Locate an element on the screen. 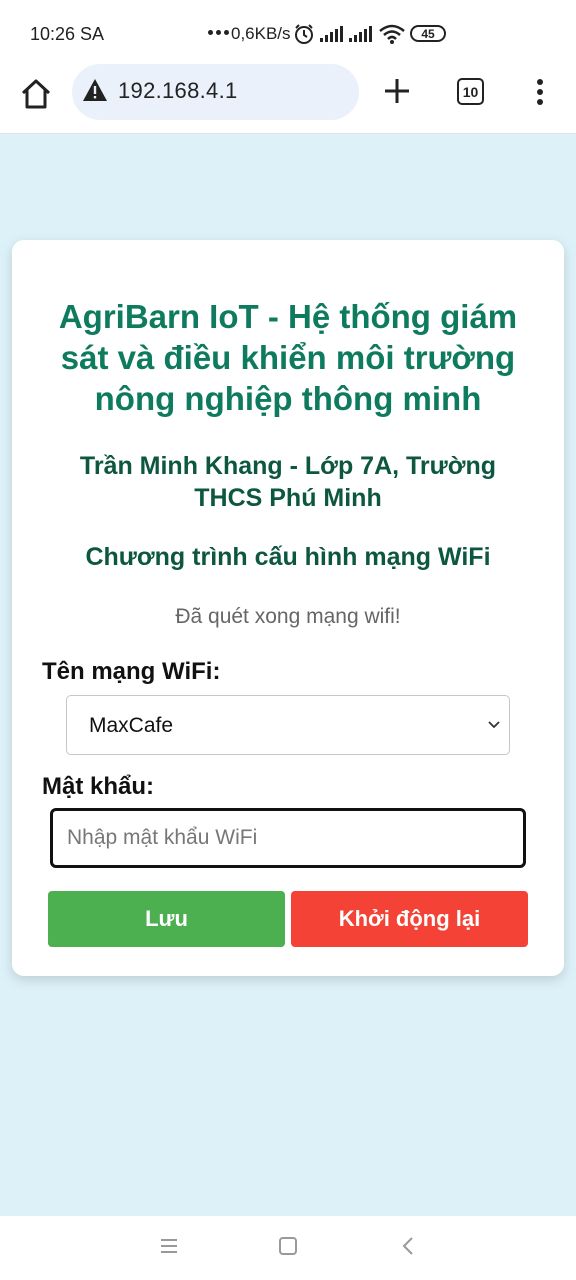  home-icon is located at coordinates (36, 94).